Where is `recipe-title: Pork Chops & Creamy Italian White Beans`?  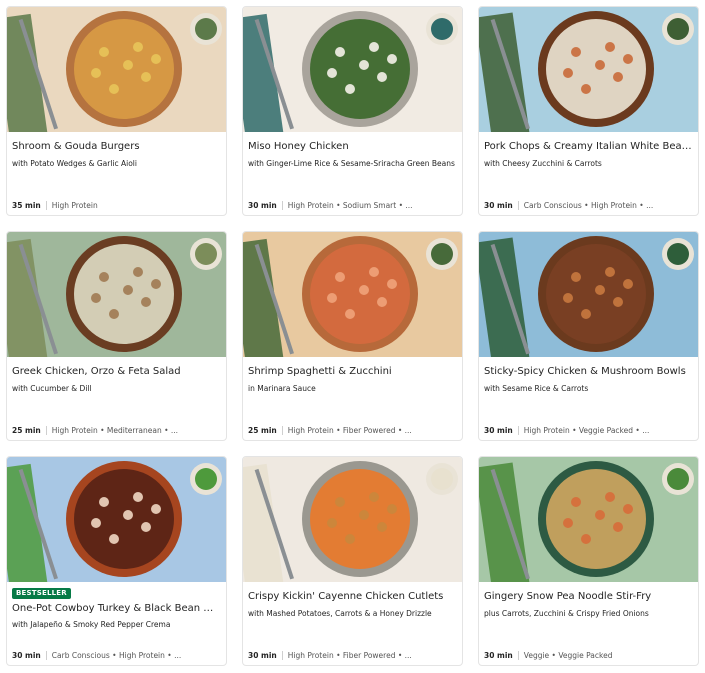 recipe-title: Pork Chops & Creamy Italian White Beans is located at coordinates (588, 146).